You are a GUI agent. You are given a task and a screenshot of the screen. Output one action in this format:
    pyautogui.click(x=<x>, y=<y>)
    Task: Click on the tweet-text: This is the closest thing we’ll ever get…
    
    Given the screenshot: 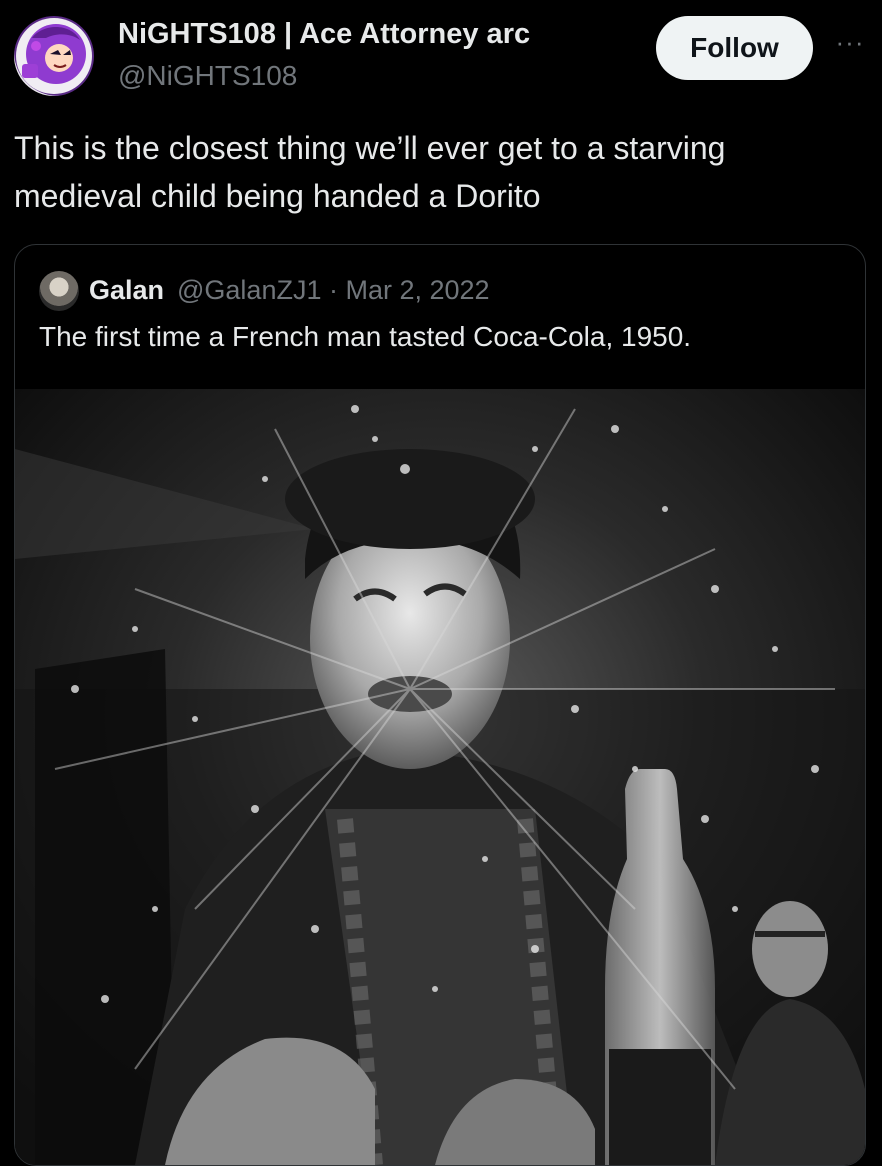 What is the action you would take?
    pyautogui.click(x=370, y=172)
    